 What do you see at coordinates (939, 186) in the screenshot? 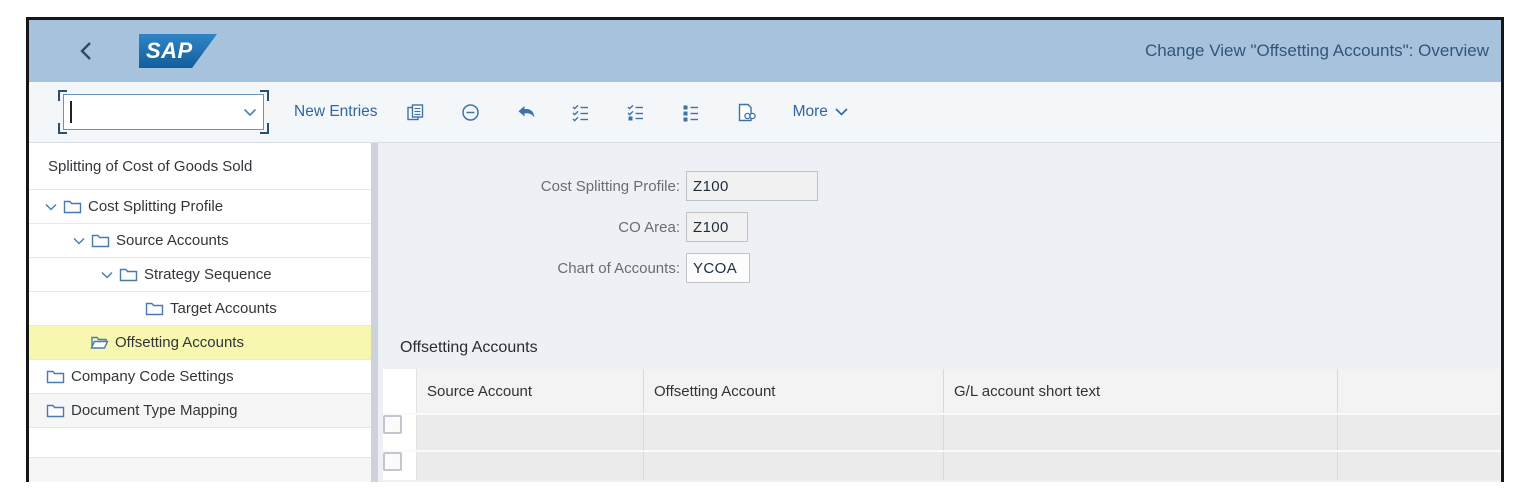
I see `form-row: Cost Splitting Profile:` at bounding box center [939, 186].